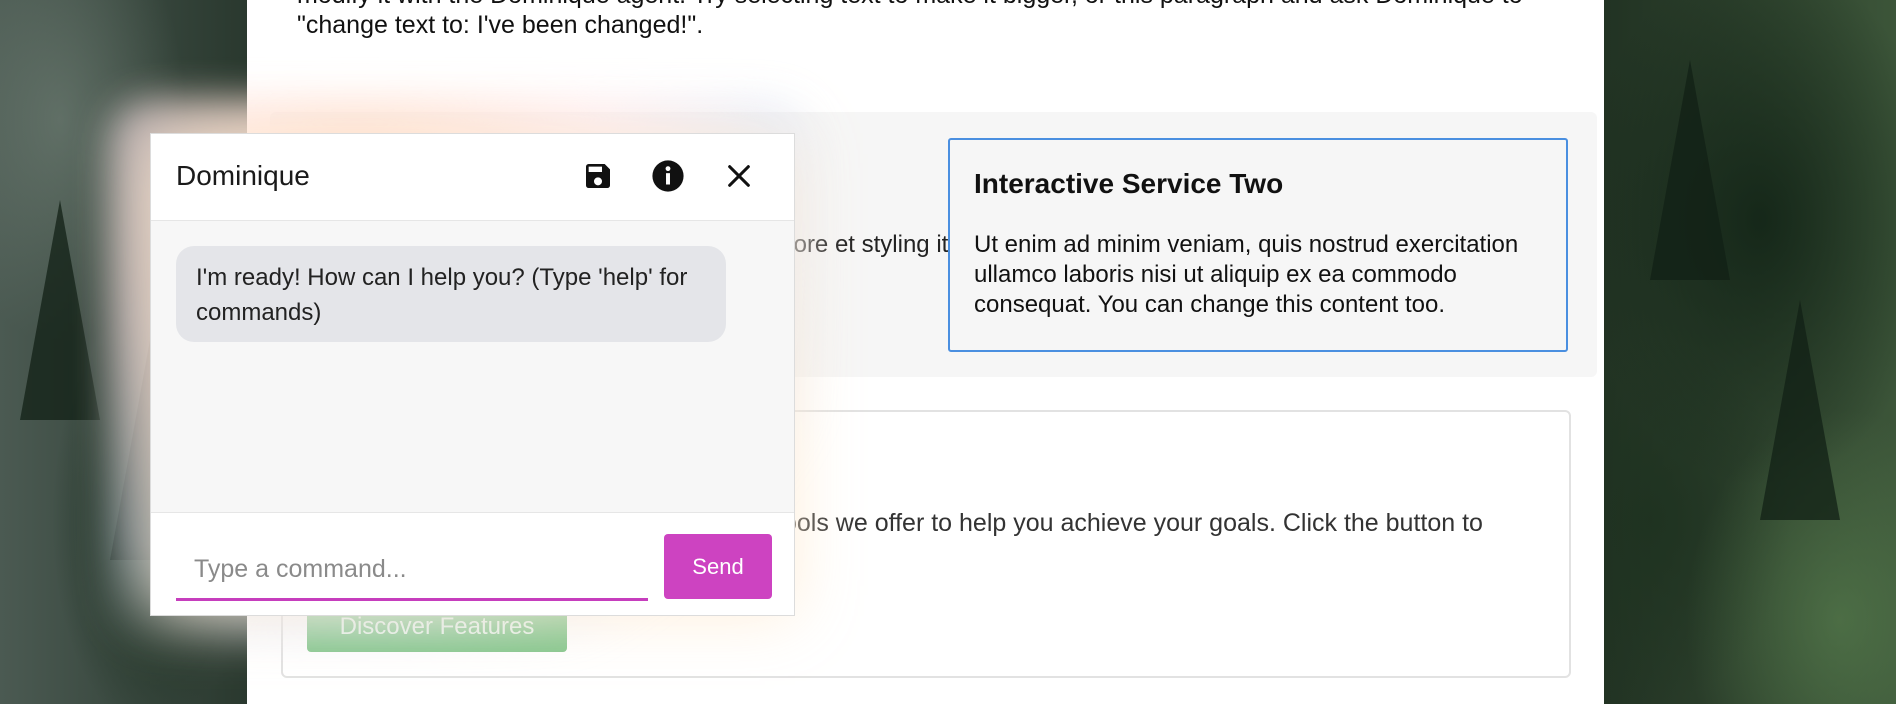  What do you see at coordinates (472, 177) in the screenshot?
I see `widget-header: Dominique` at bounding box center [472, 177].